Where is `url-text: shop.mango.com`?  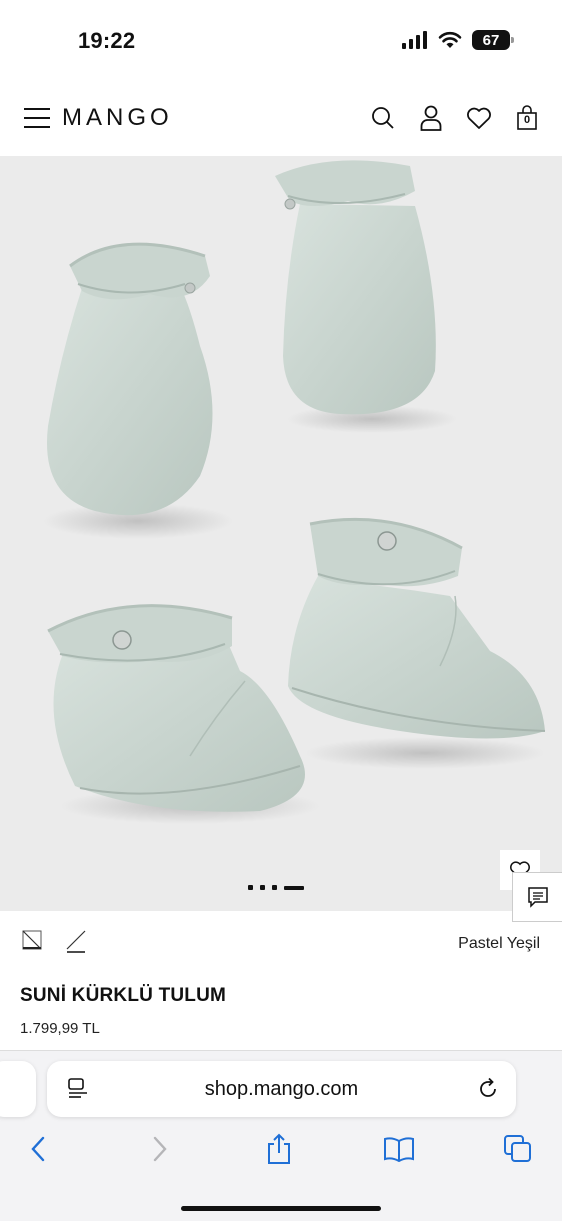 url-text: shop.mango.com is located at coordinates (281, 1088).